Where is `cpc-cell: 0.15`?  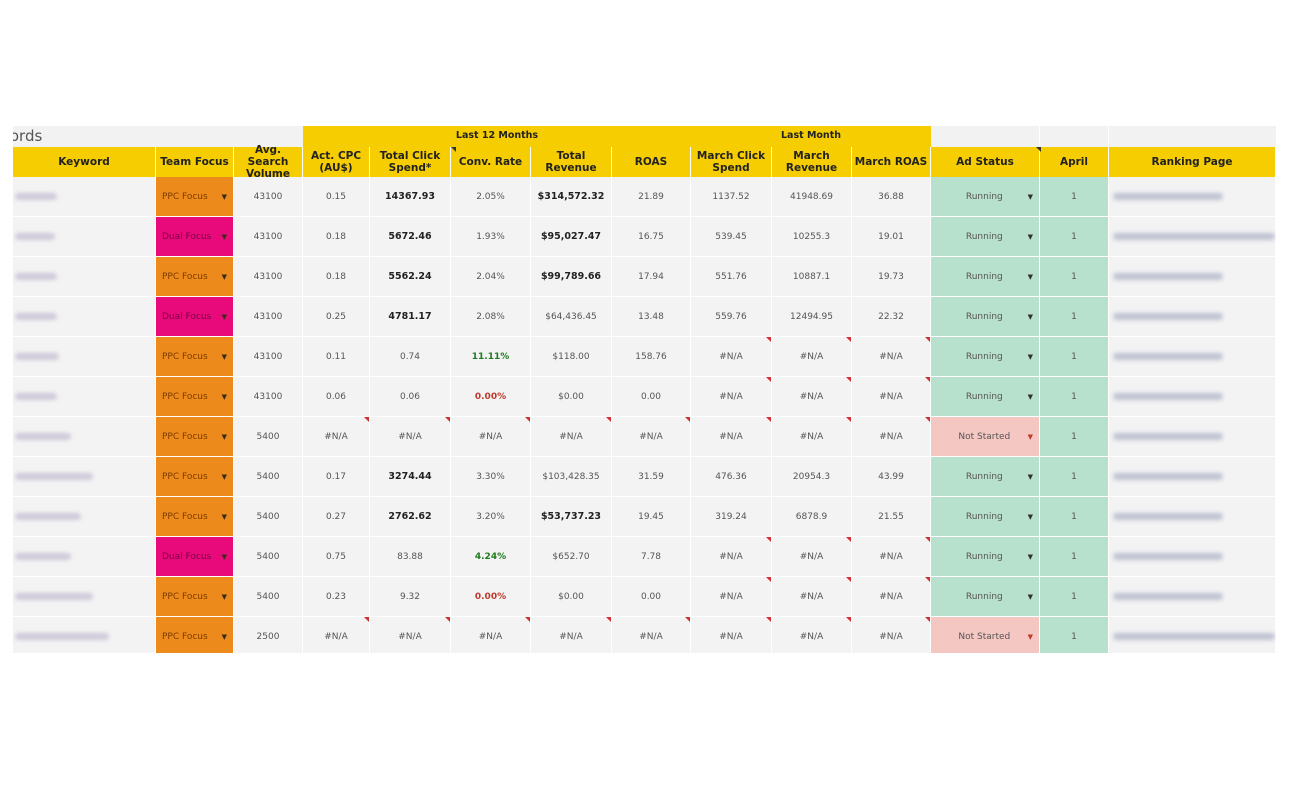 cpc-cell: 0.15 is located at coordinates (336, 197).